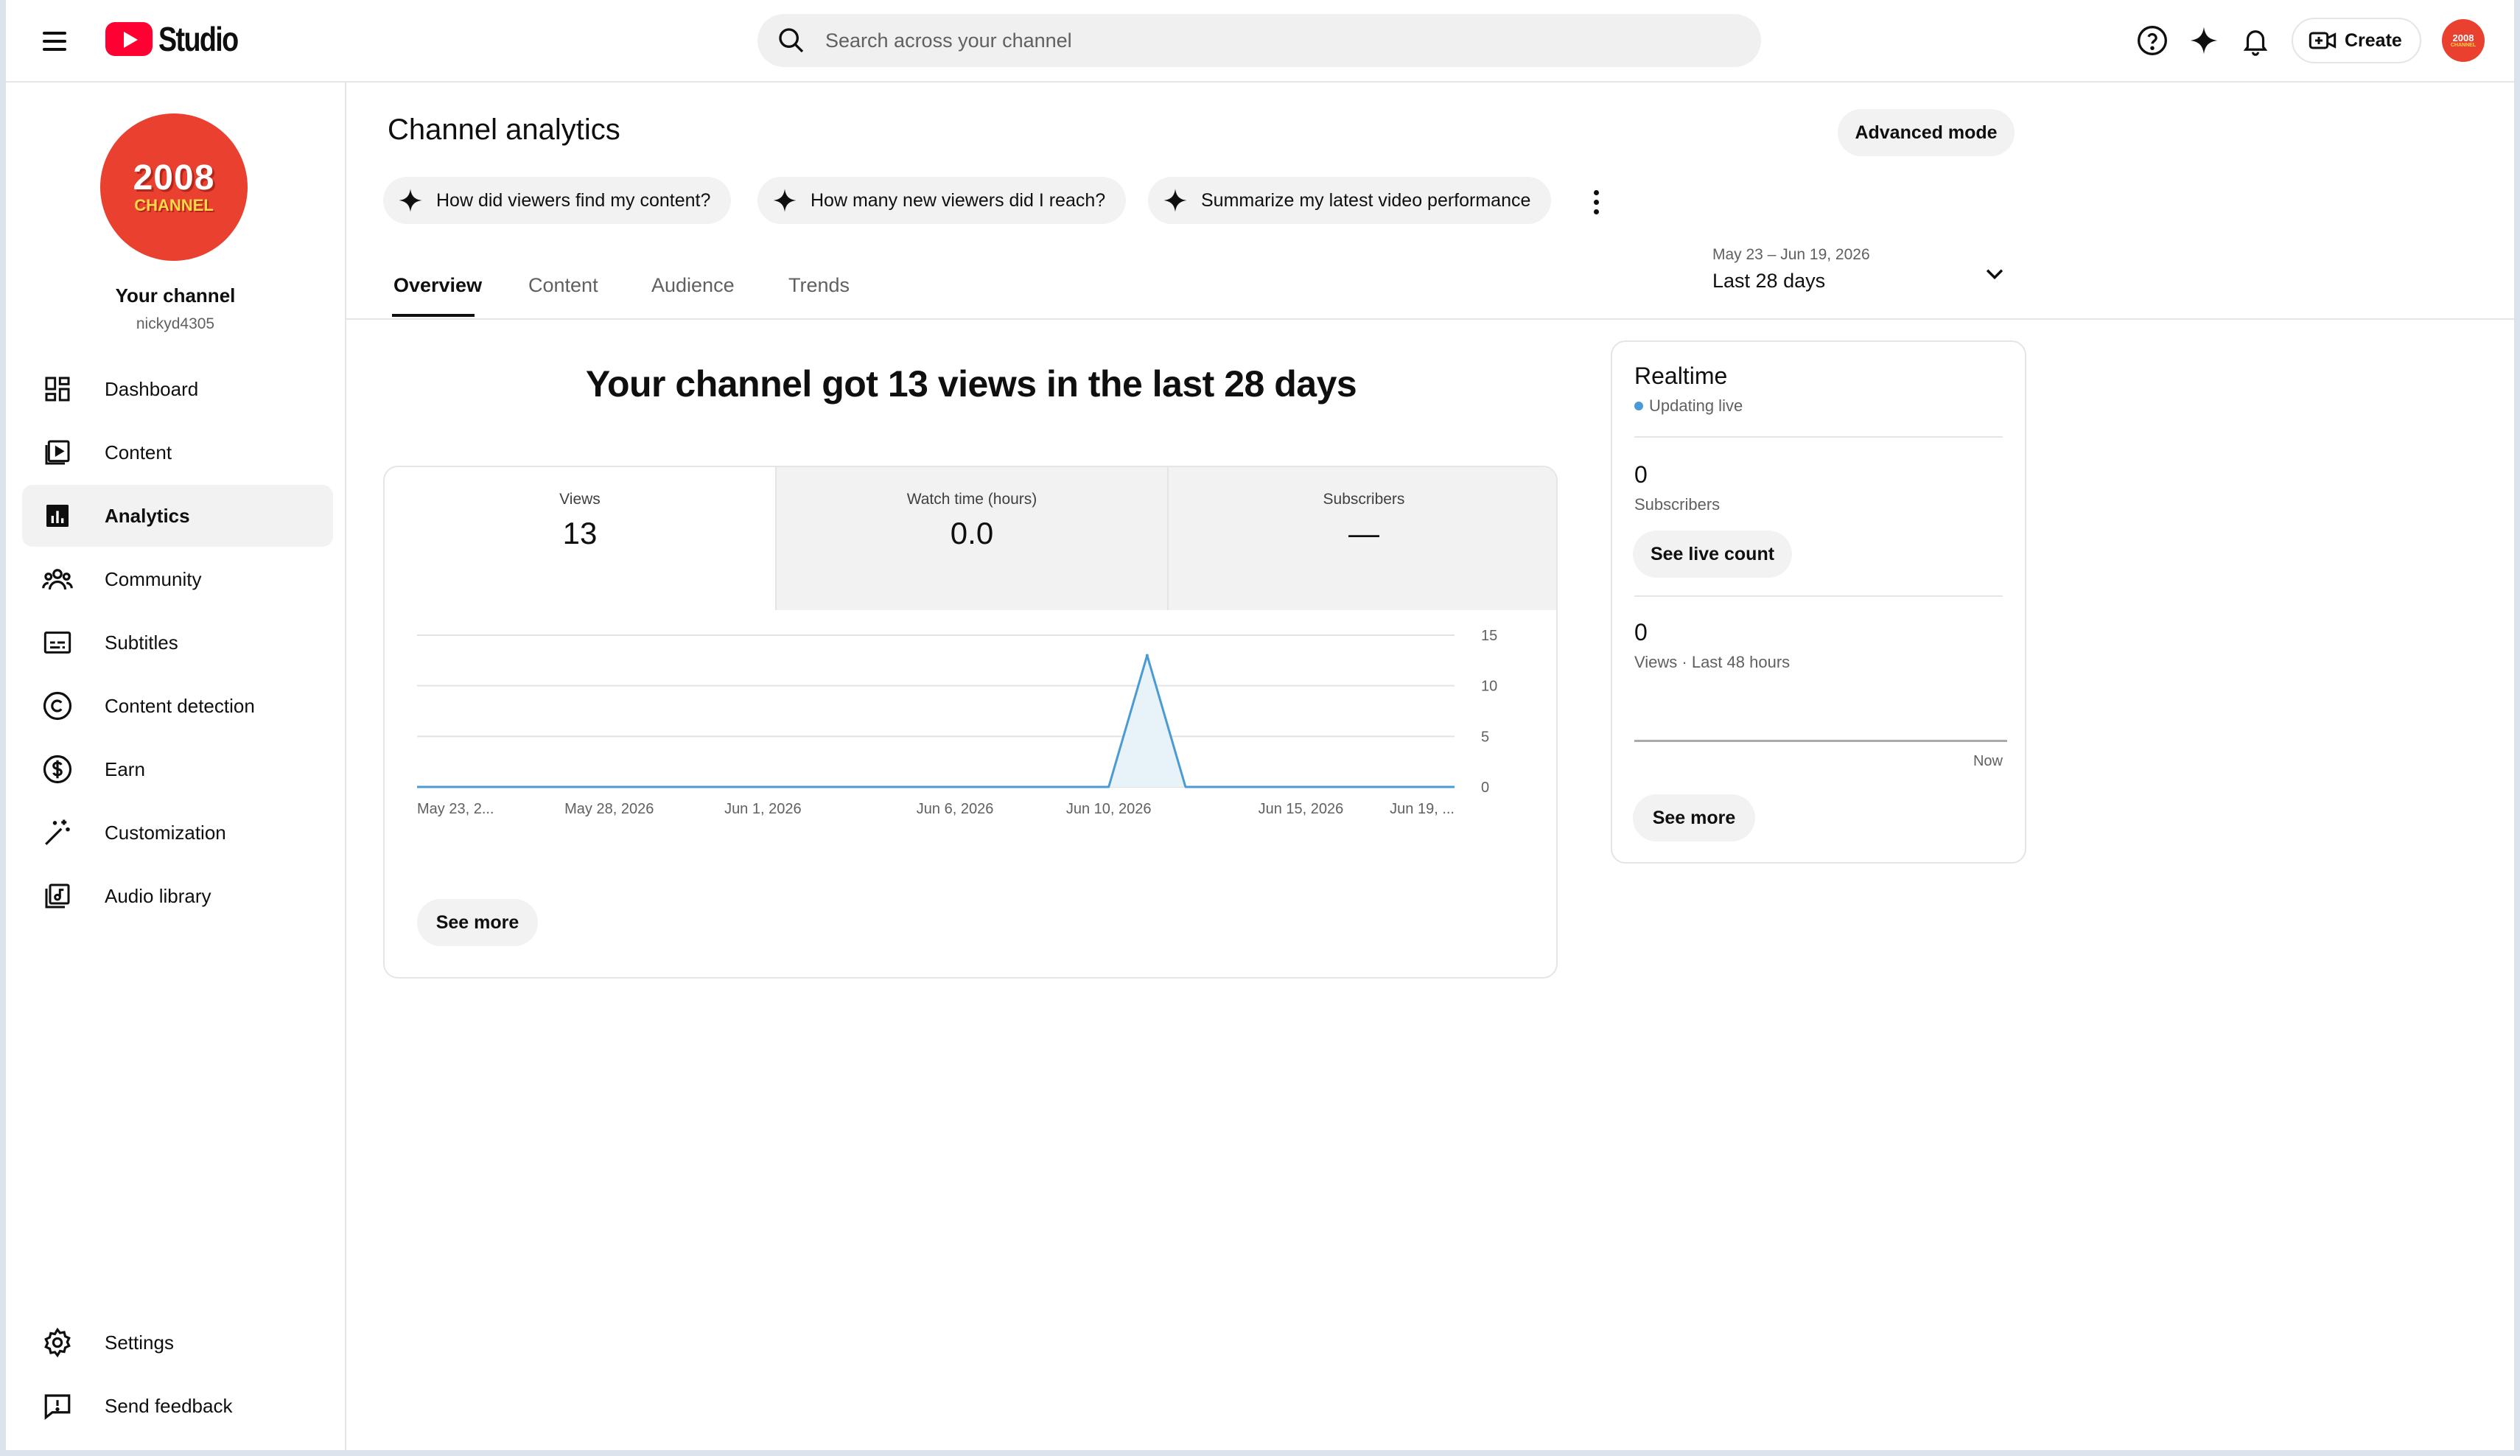  Describe the element at coordinates (971, 500) in the screenshot. I see `metric-label: Watch time (hours)` at that location.